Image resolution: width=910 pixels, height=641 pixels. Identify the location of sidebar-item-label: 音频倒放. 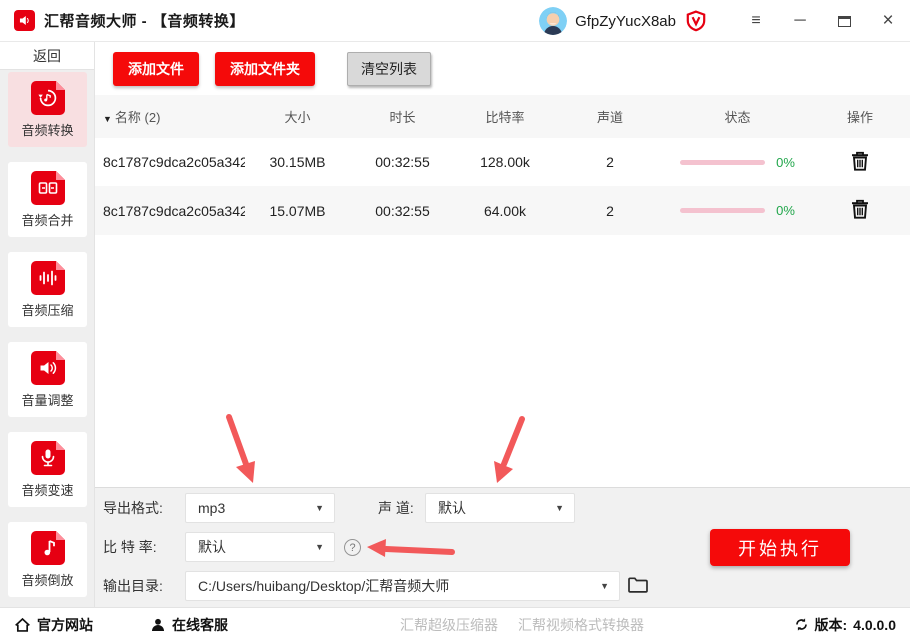
(47, 580).